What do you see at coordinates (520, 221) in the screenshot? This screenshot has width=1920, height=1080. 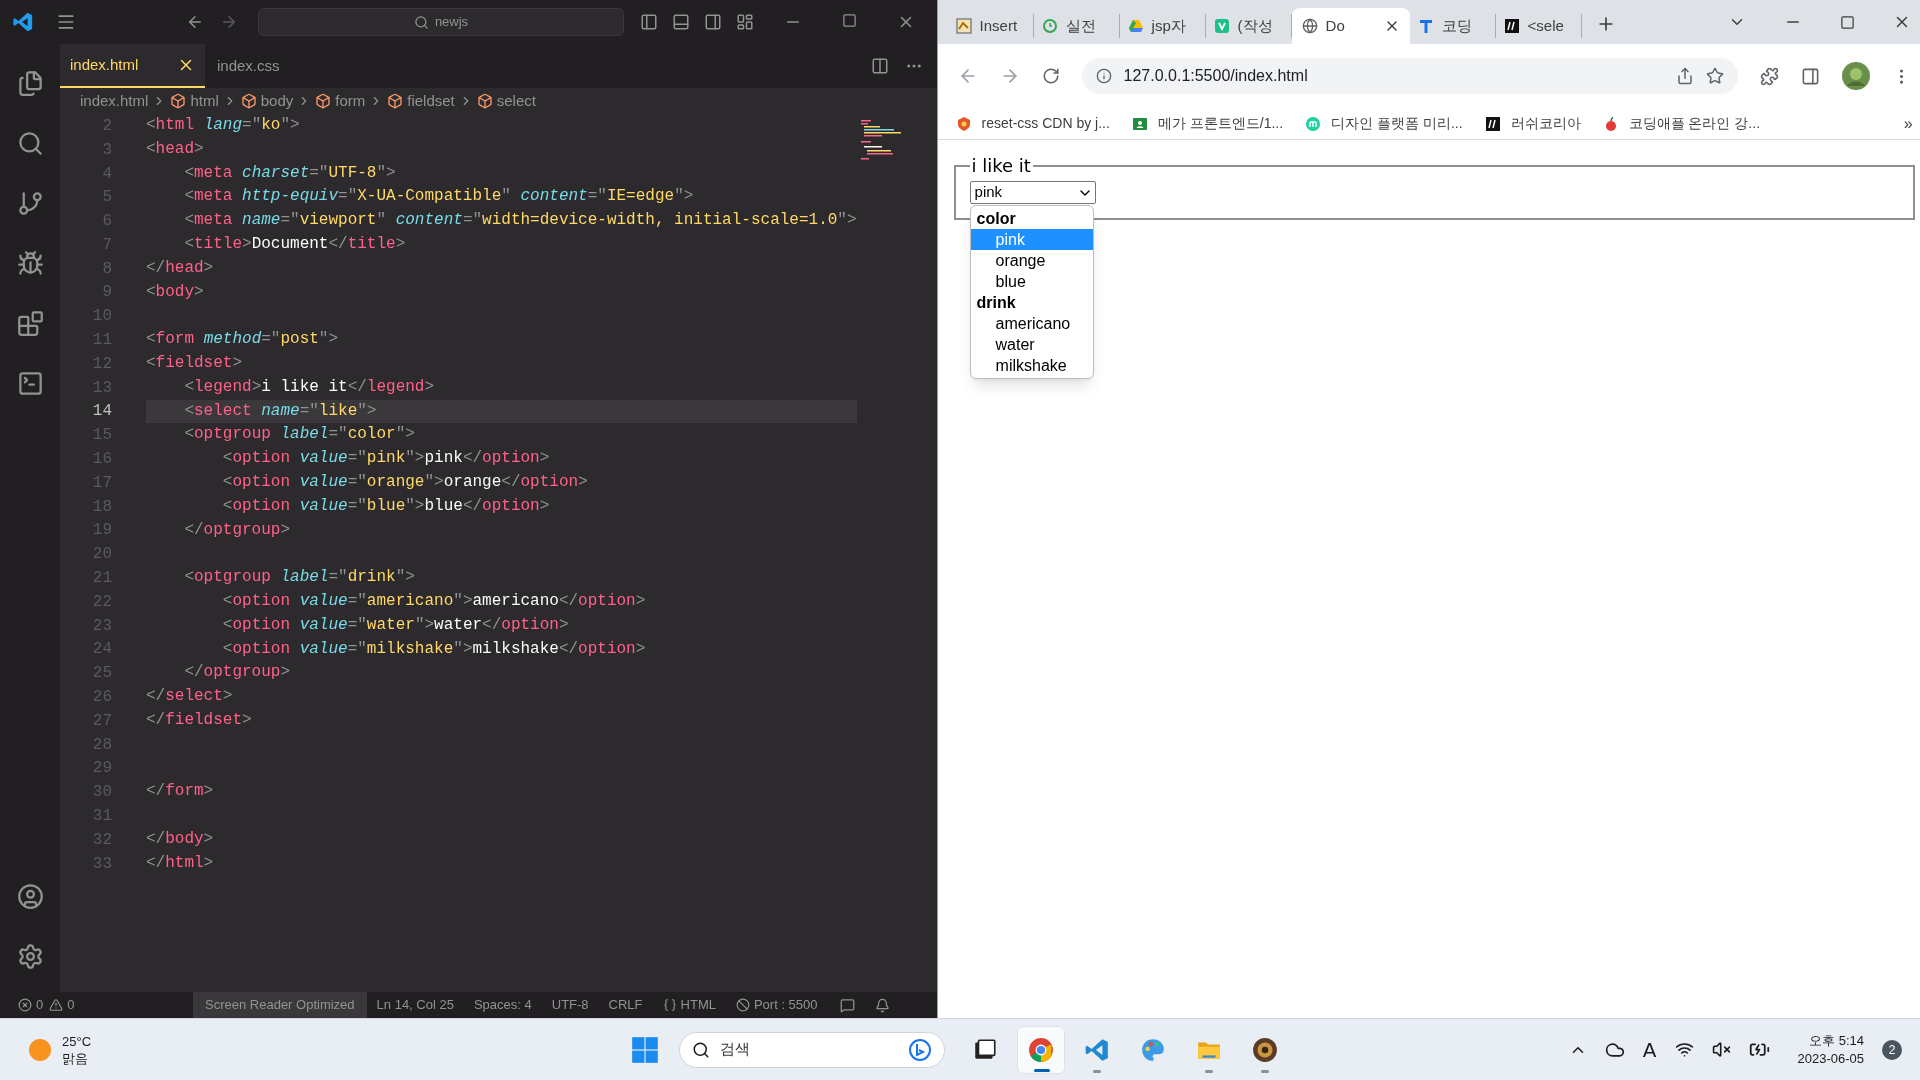 I see `code-line: <meta name="viewport" content="width=device-width, initial-scale=1.0">` at bounding box center [520, 221].